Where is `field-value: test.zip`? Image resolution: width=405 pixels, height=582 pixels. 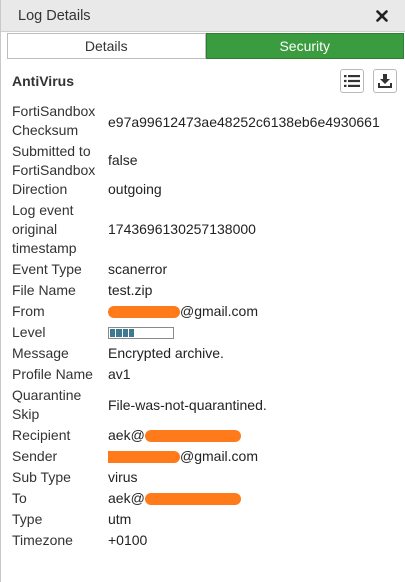 field-value: test.zip is located at coordinates (130, 290).